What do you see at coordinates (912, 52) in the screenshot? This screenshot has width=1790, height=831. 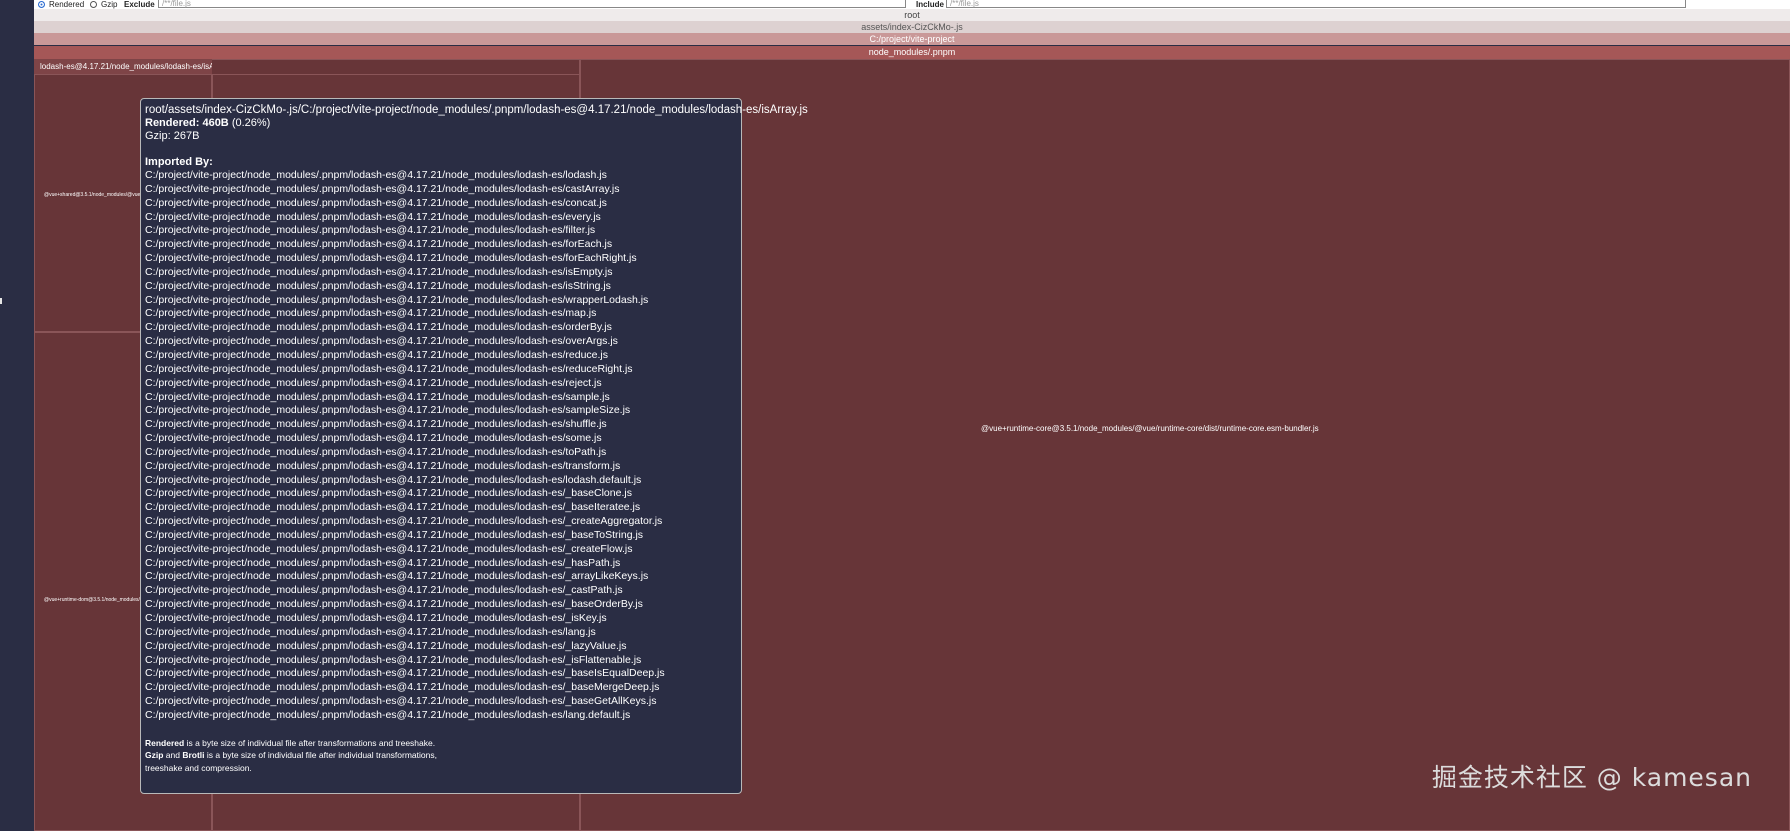 I see `treemap-pnpm-bar: node_modules/.pnpm` at bounding box center [912, 52].